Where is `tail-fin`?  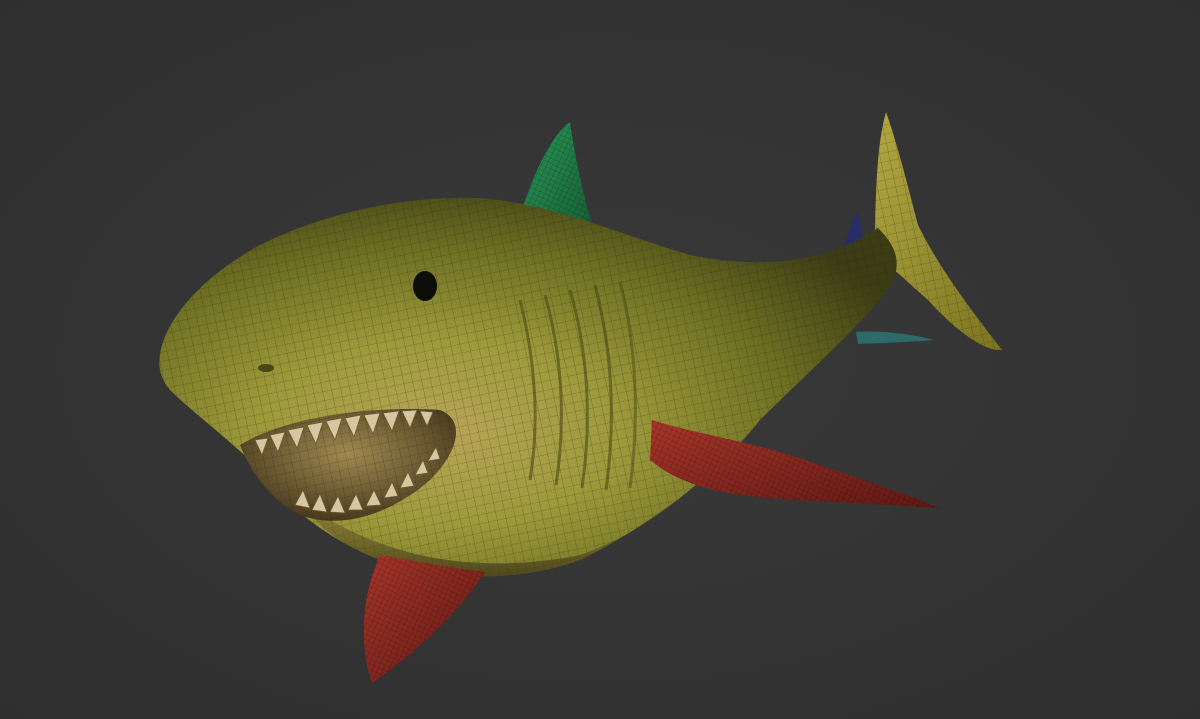 tail-fin is located at coordinates (937, 231).